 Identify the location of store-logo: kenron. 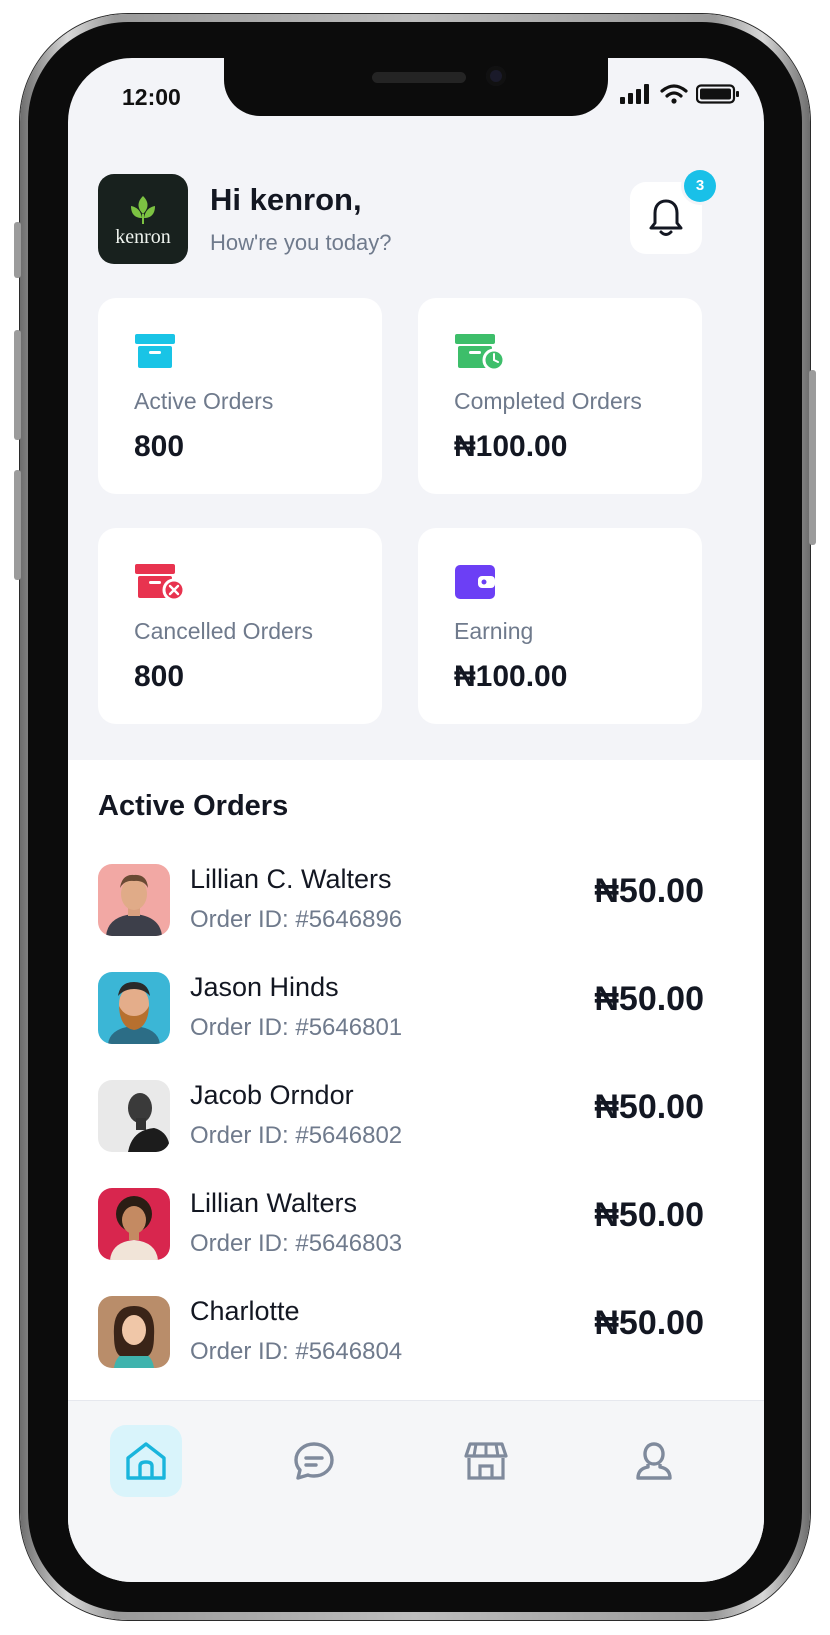
(143, 219).